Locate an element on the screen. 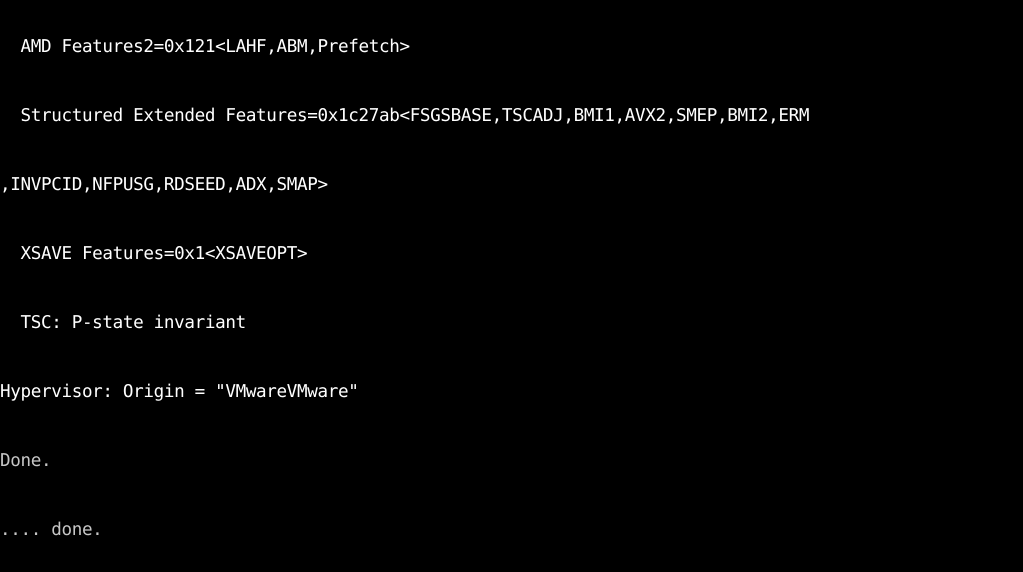  console-line: TSC: P-state invariant is located at coordinates (123, 323).